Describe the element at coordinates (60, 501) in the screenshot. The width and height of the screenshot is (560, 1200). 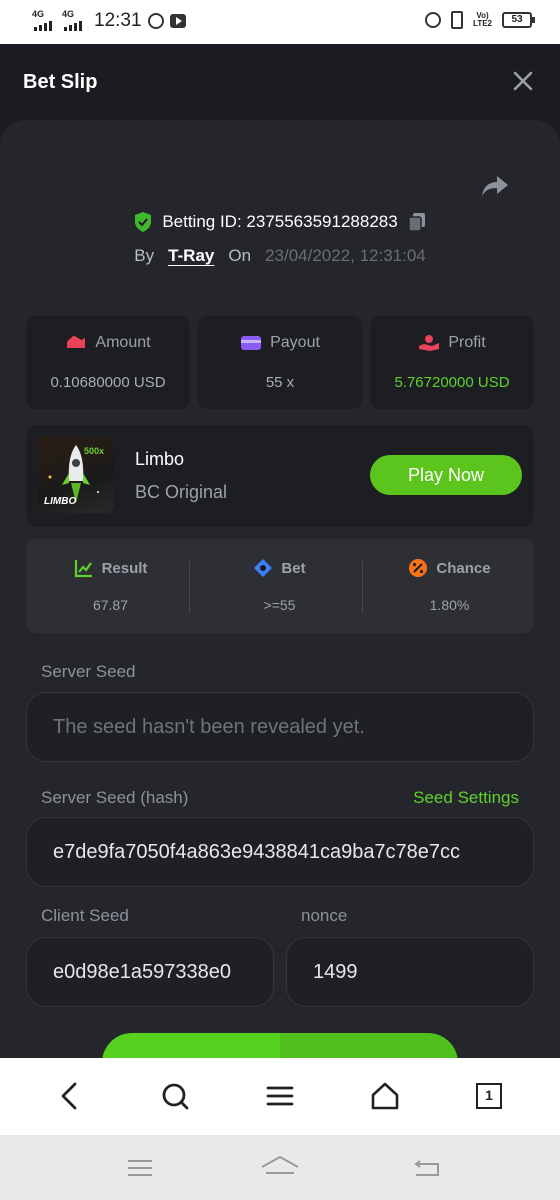
I see `game-logo-text: LIMBO` at that location.